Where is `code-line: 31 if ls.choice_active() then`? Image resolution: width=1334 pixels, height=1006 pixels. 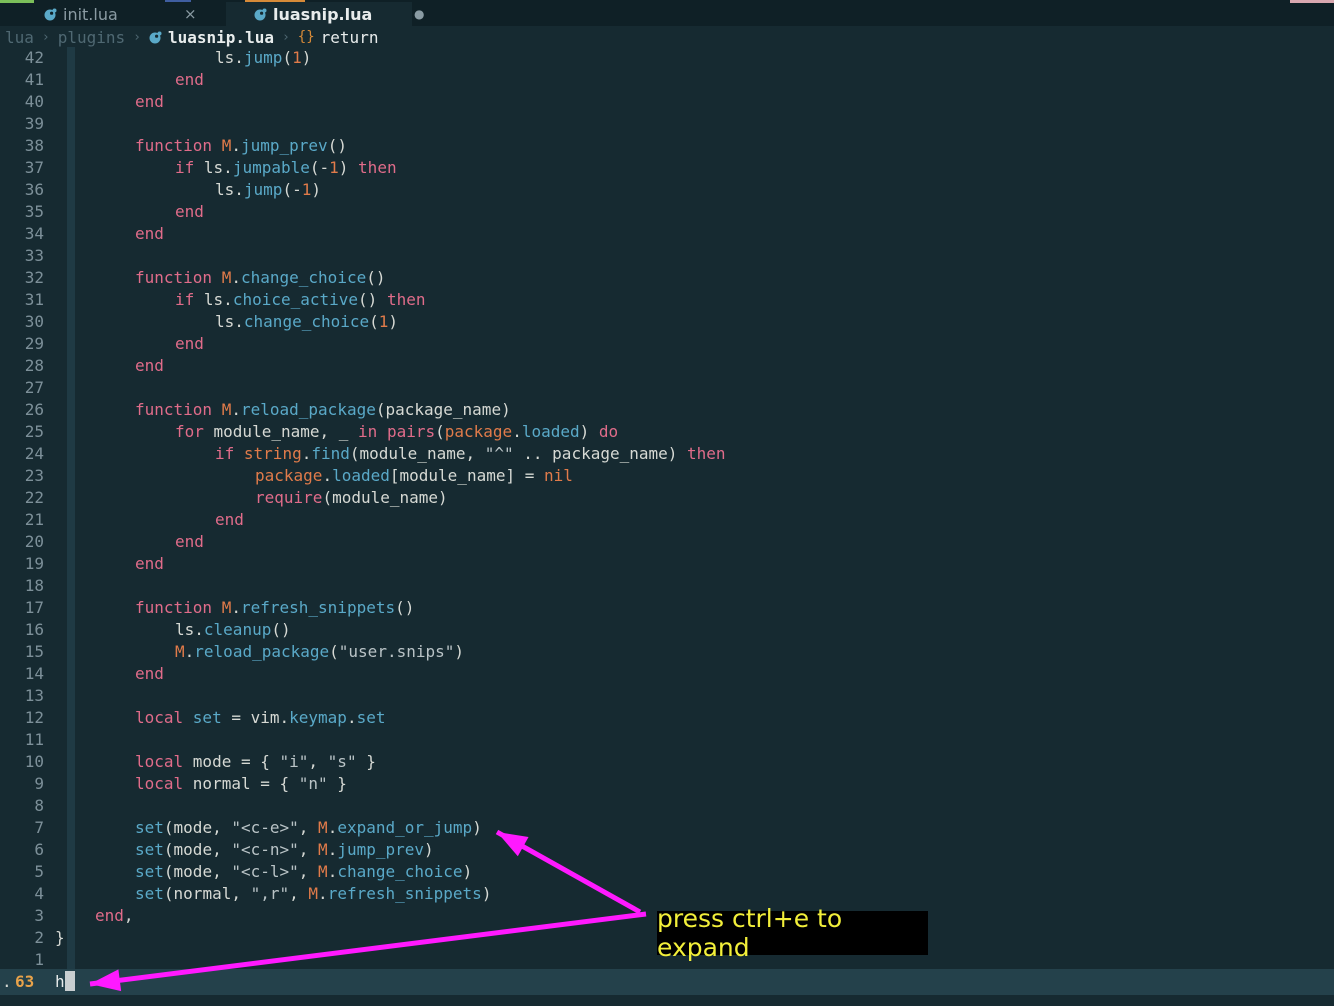
code-line: 31 if ls.choice_active() then is located at coordinates (667, 300).